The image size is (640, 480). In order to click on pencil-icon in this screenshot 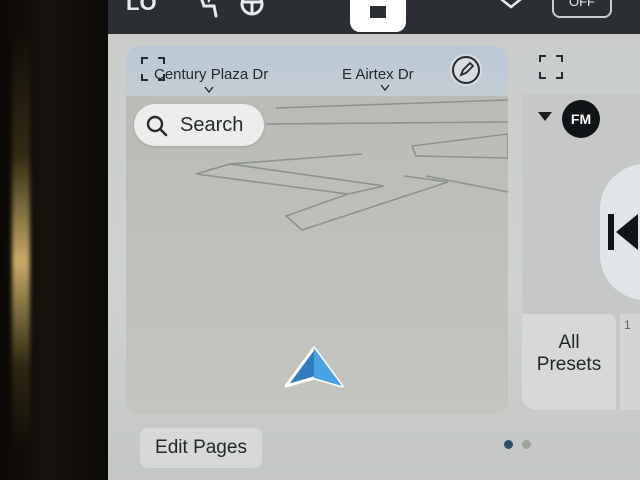, I will do `click(466, 70)`.